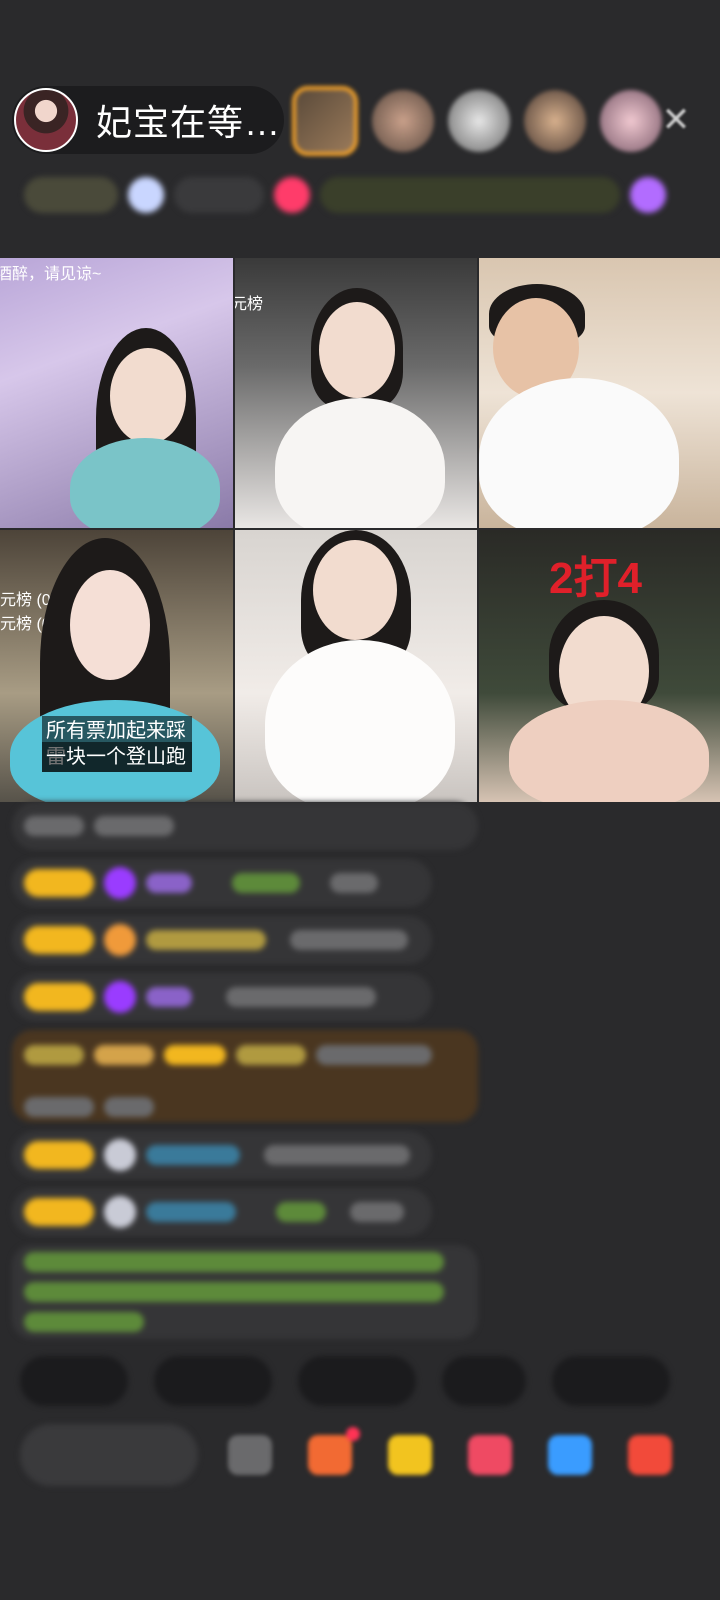  I want to click on gift-box-icon, so click(334, 1451).